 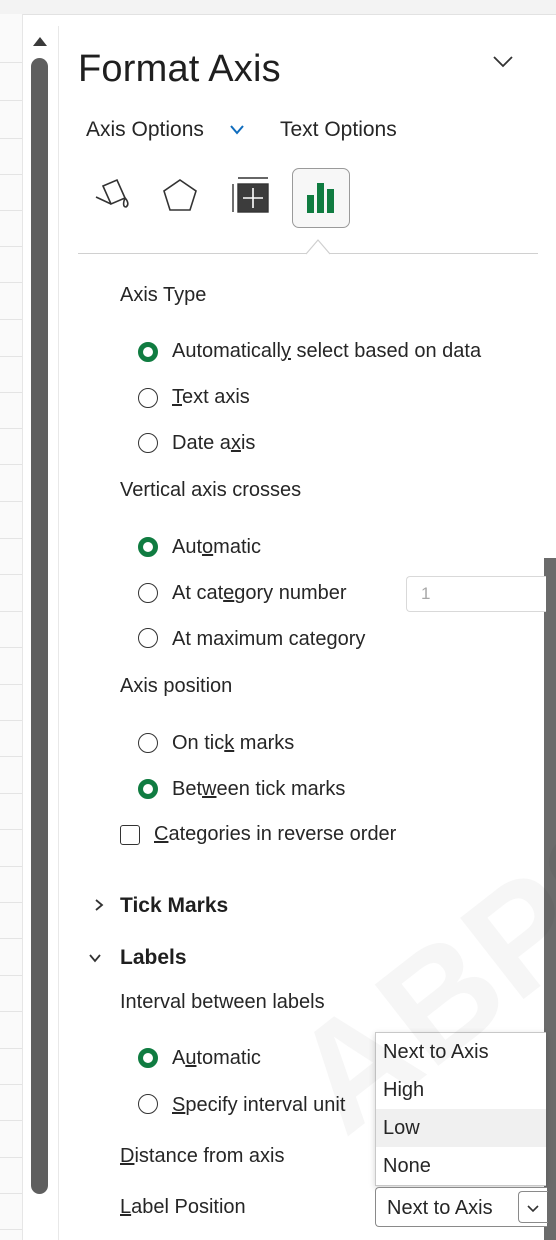 I want to click on at-maximum-category-label: At maximum category, so click(x=268, y=639).